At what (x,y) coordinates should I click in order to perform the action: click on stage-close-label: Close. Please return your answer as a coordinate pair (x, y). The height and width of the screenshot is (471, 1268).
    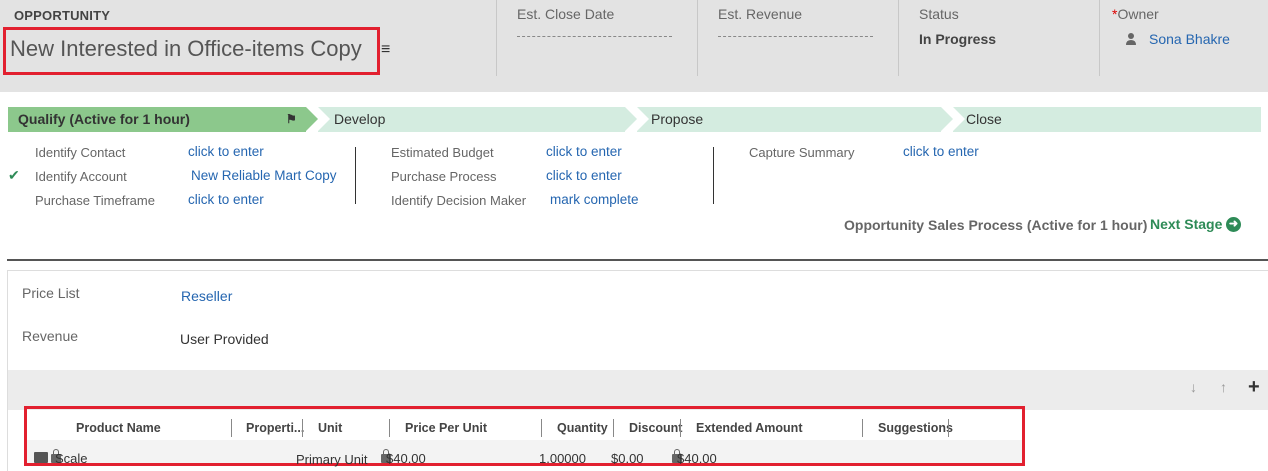
    Looking at the image, I should click on (984, 119).